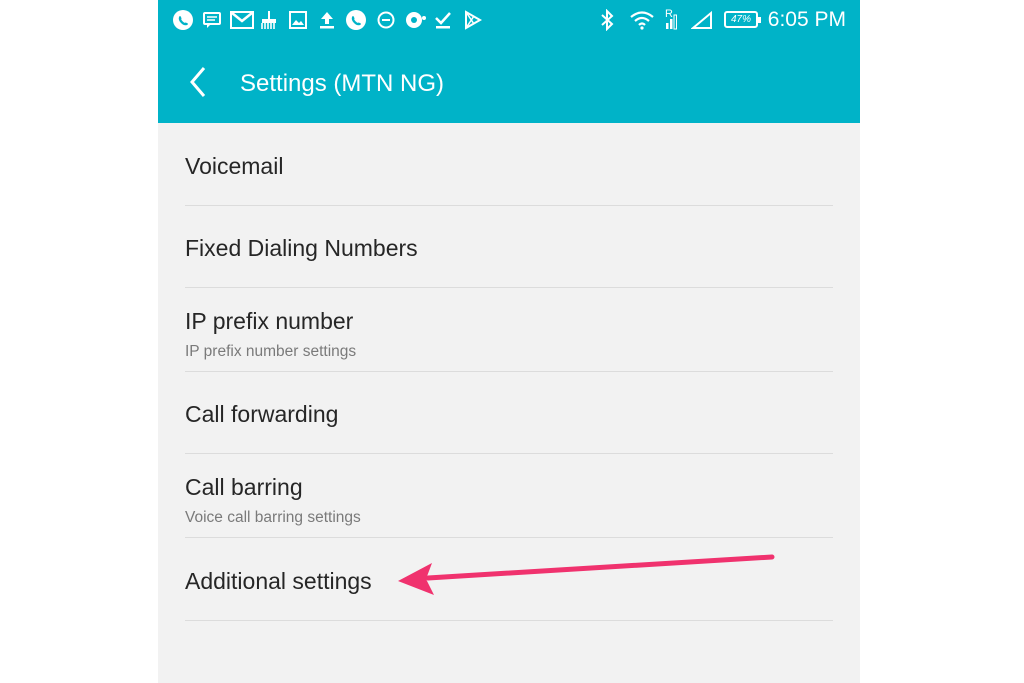 This screenshot has width=1024, height=683. Describe the element at coordinates (443, 20) in the screenshot. I see `download-icon` at that location.